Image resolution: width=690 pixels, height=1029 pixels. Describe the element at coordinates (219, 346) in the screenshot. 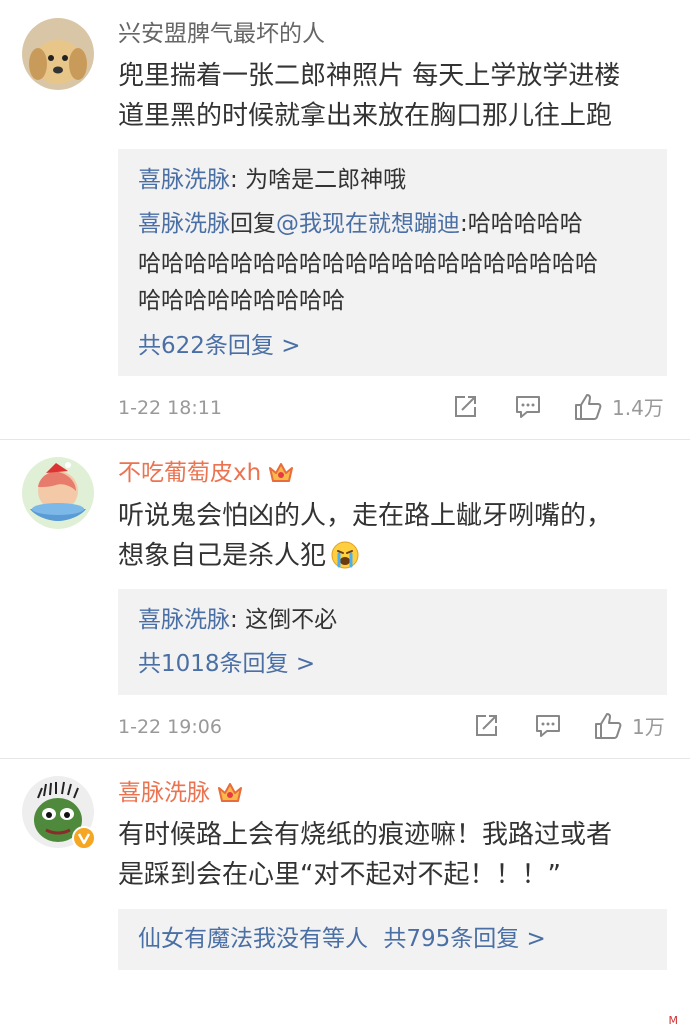

I see `more-replies-link: 共622条回复 >` at that location.